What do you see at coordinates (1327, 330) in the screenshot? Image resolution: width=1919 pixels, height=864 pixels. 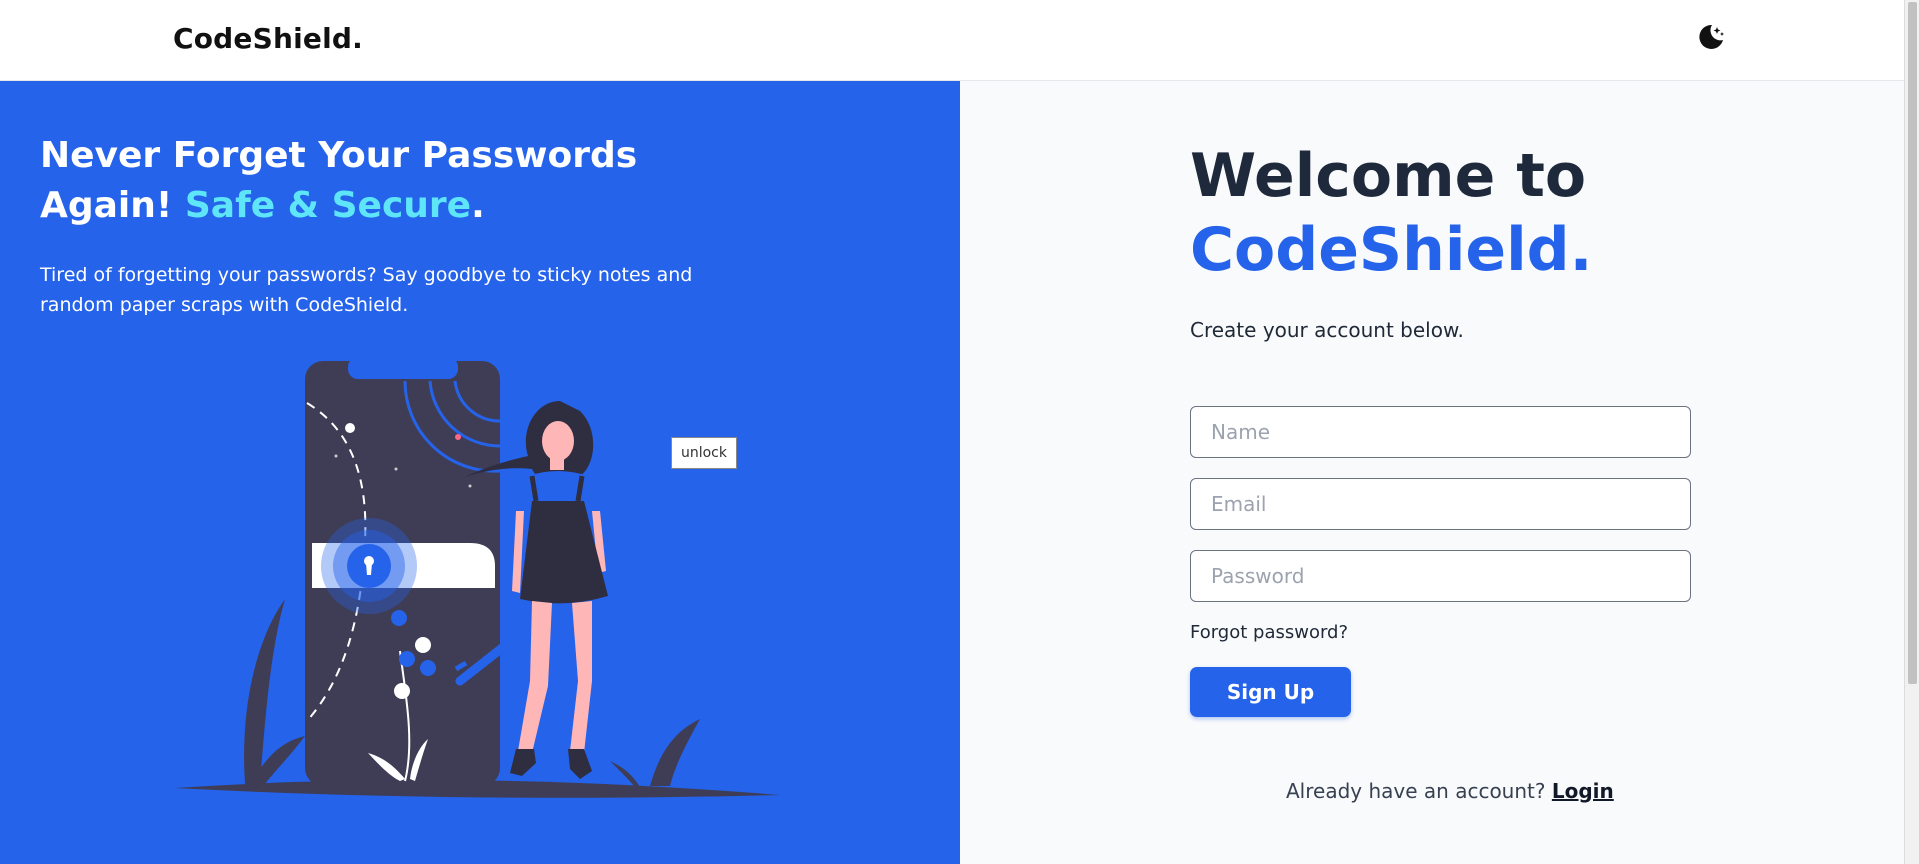 I see `form-subtitle: Create your account below.` at bounding box center [1327, 330].